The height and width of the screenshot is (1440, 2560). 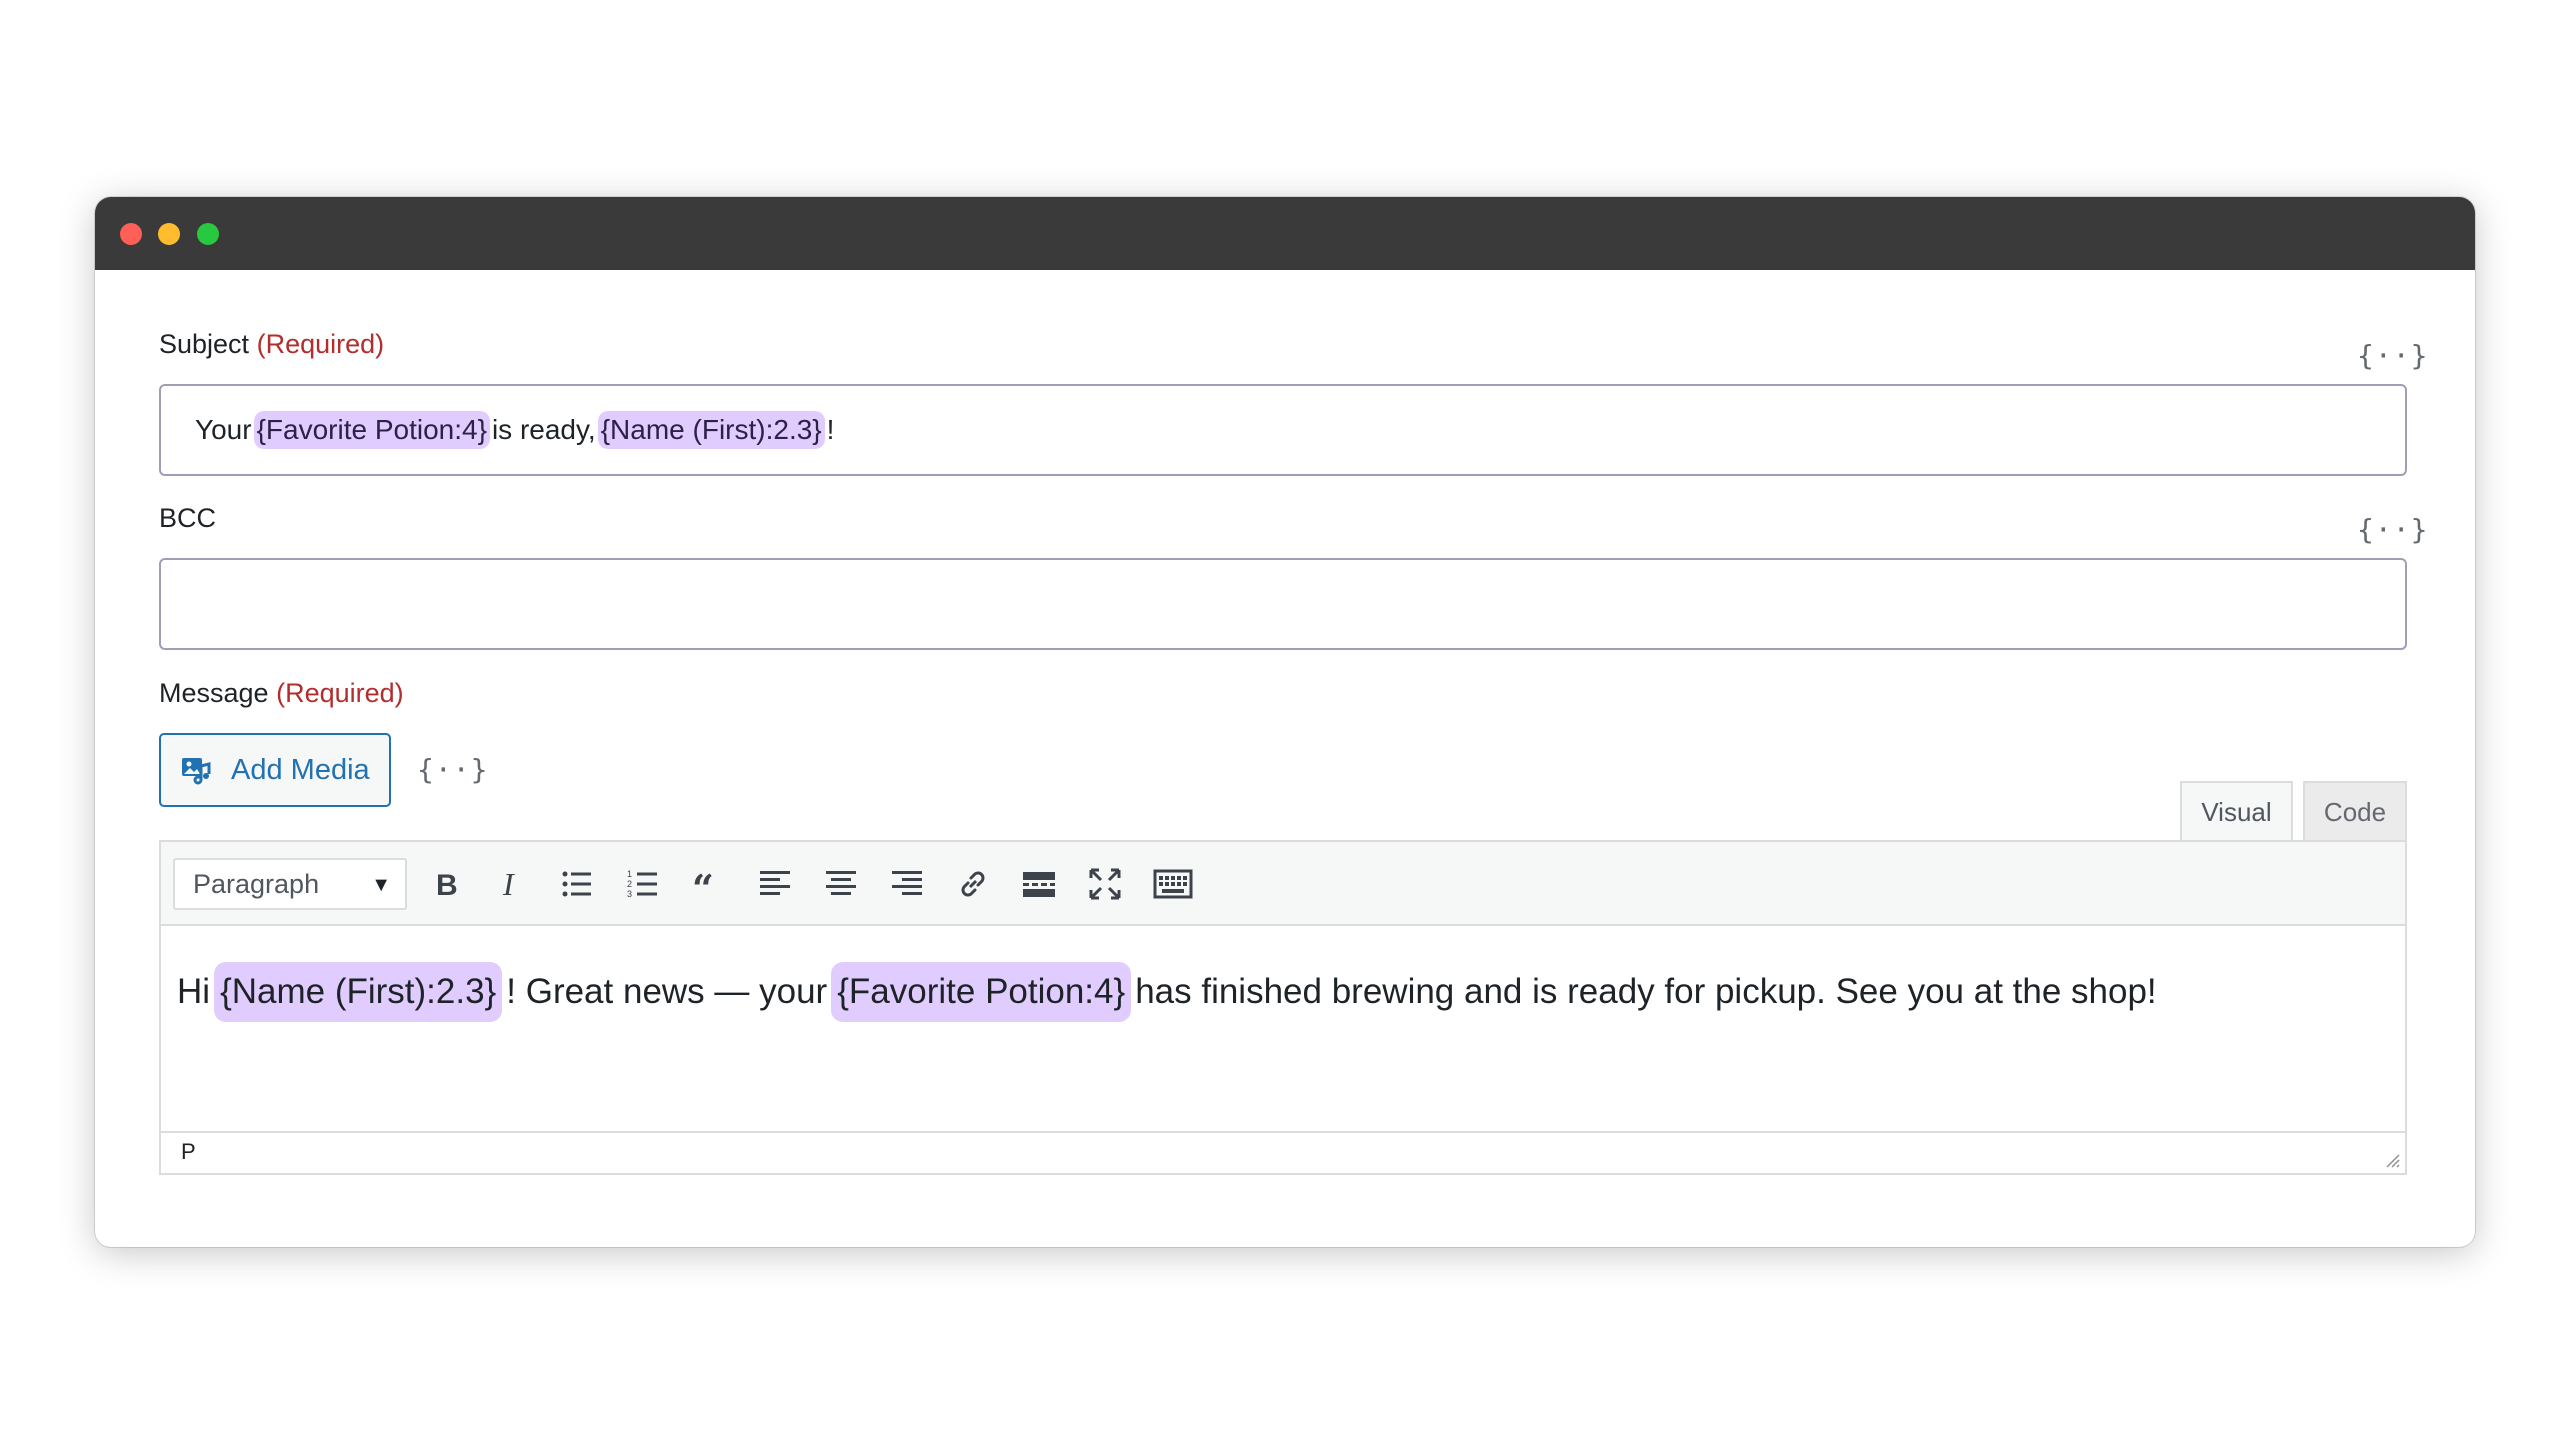 I want to click on message-label: Message (Required), so click(x=281, y=693).